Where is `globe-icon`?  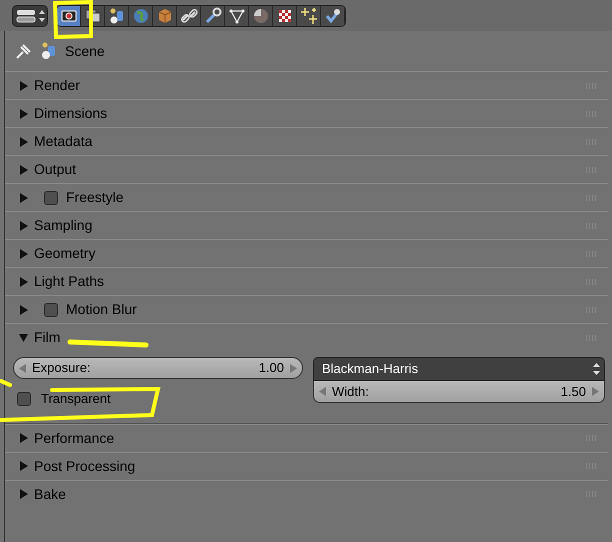
globe-icon is located at coordinates (141, 15).